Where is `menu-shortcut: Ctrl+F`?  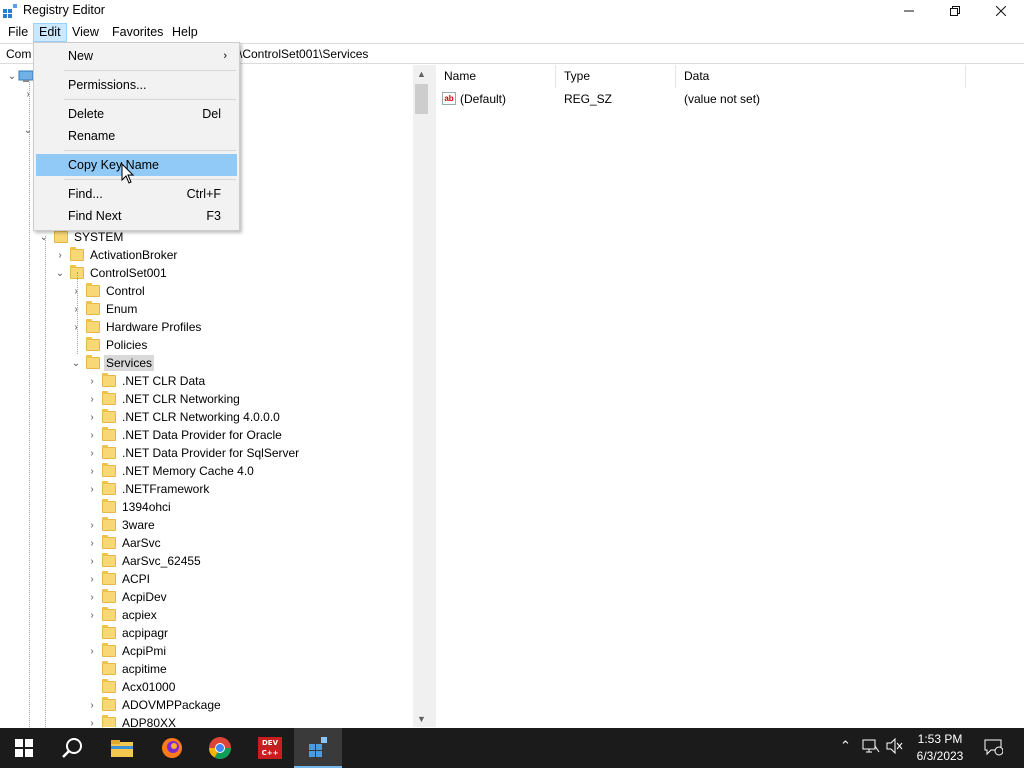
menu-shortcut: Ctrl+F is located at coordinates (203, 194).